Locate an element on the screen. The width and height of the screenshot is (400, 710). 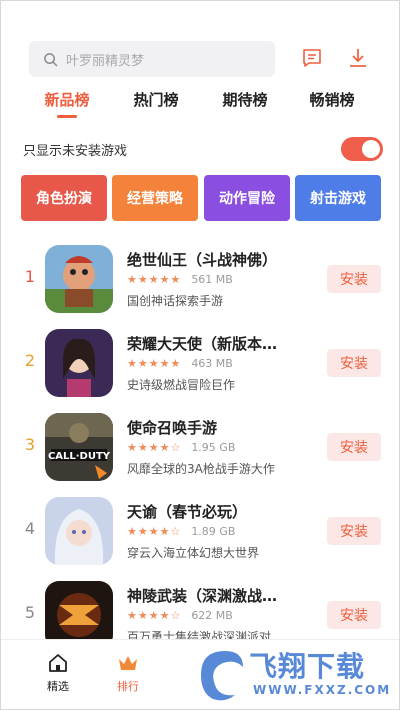
tab-bestseller: 畅销榜 is located at coordinates (332, 99).